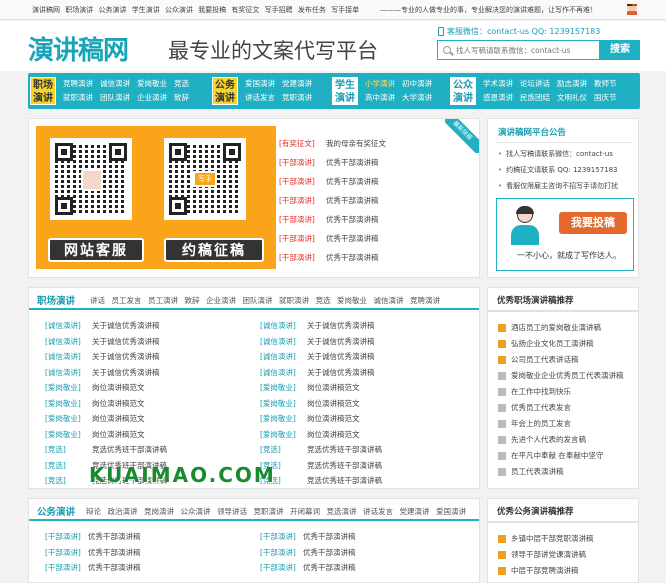 Image resolution: width=666 pixels, height=583 pixels. Describe the element at coordinates (451, 511) in the screenshot. I see `section-tab: 爱国演讲` at that location.